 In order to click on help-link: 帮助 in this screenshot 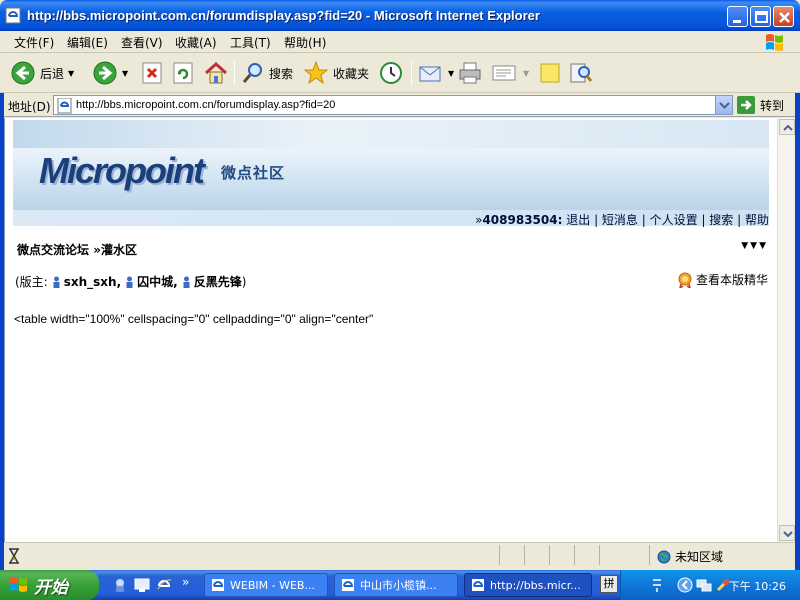, I will do `click(757, 220)`.